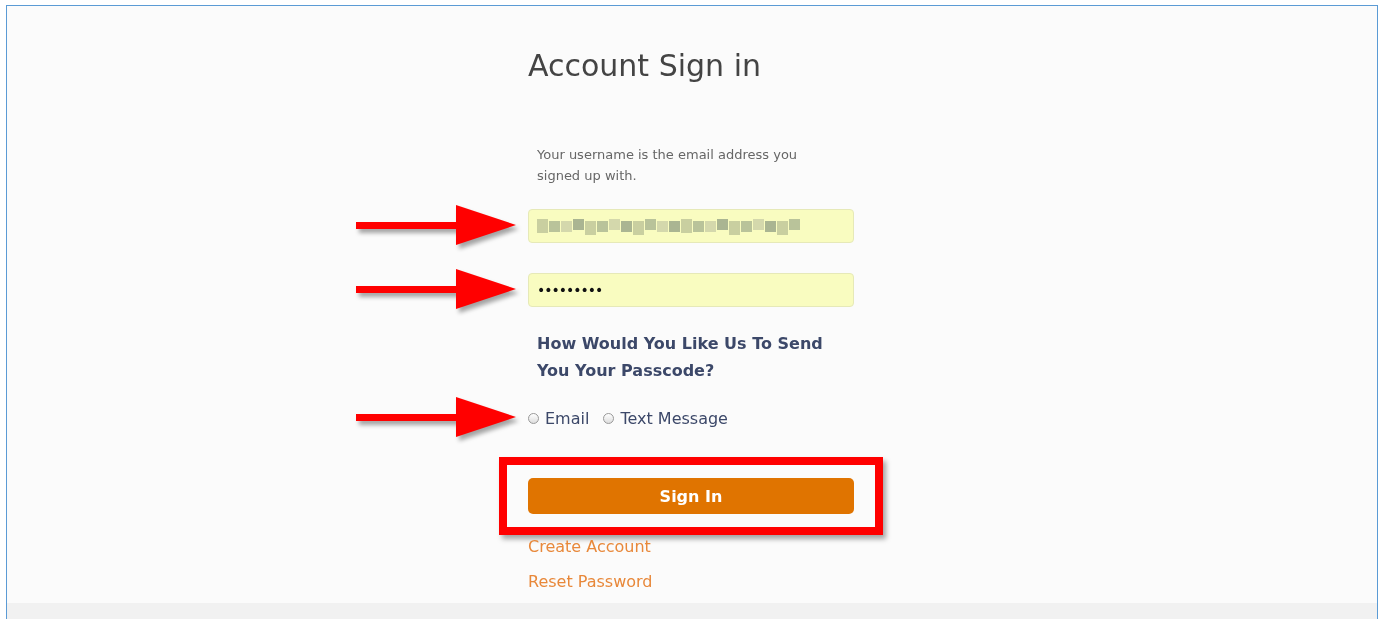  Describe the element at coordinates (680, 357) in the screenshot. I see `passcode-question: How Would You Like Us To Send You Your Passcode?` at that location.